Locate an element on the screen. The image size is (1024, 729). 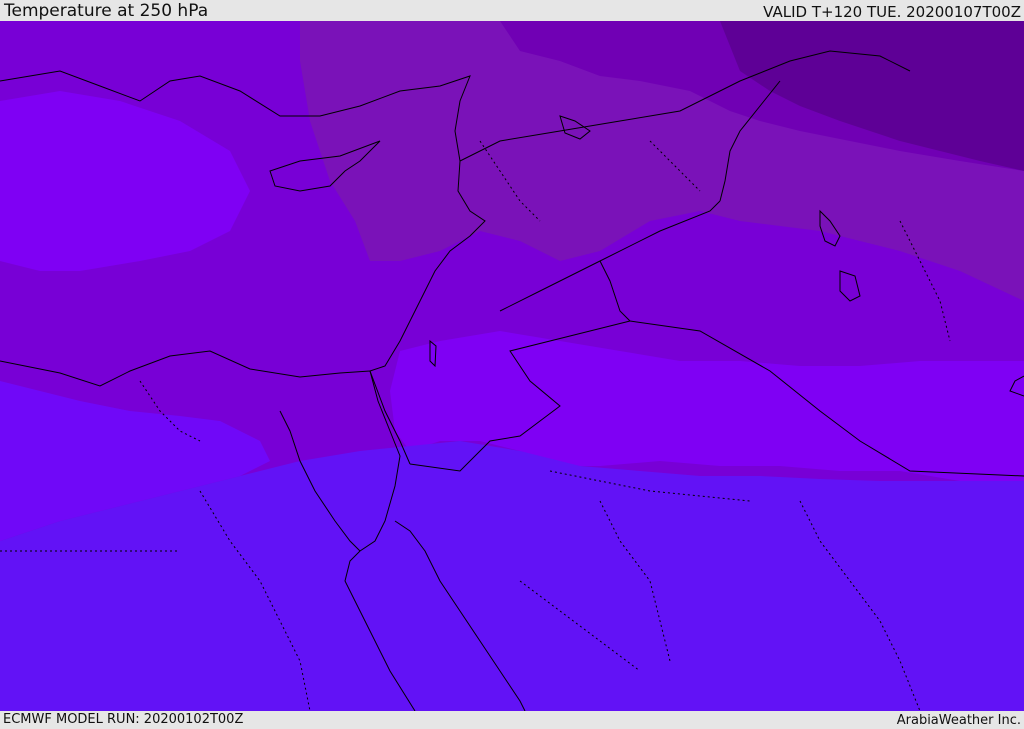
model-run-label: ECMWF MODEL RUN: 20200102T00Z is located at coordinates (123, 719).